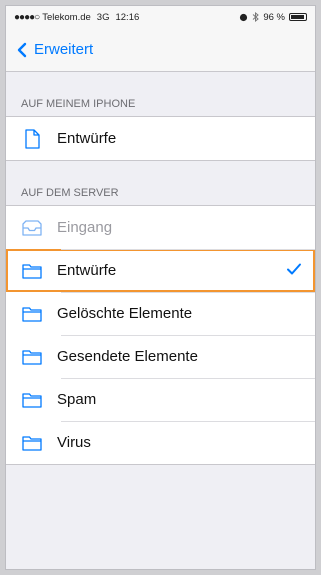  I want to click on list-item-label: Gesendete Elemente, so click(127, 356).